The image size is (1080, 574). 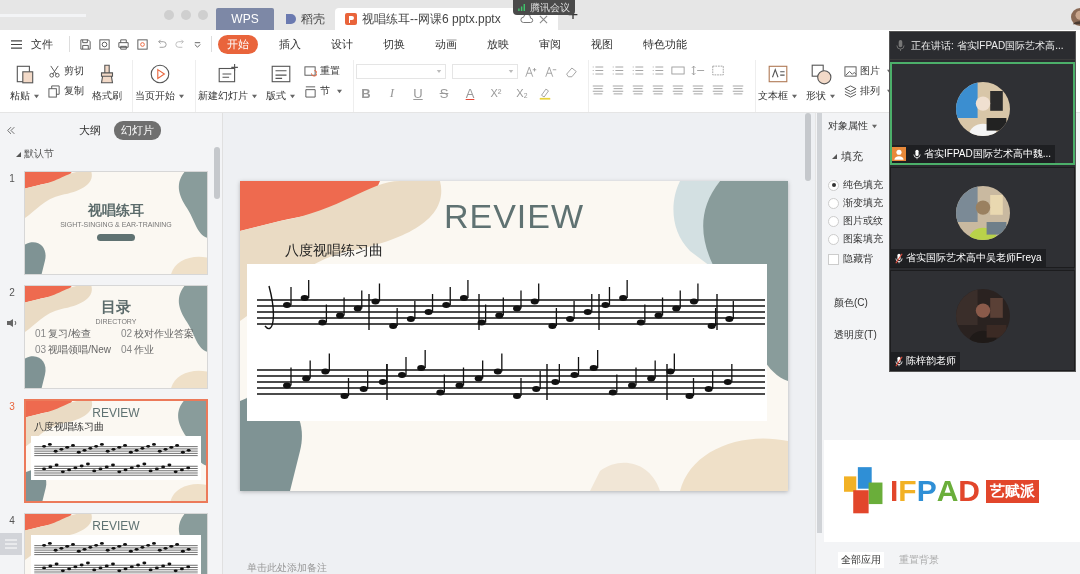 I want to click on cut-button: 剪切, so click(x=66, y=71).